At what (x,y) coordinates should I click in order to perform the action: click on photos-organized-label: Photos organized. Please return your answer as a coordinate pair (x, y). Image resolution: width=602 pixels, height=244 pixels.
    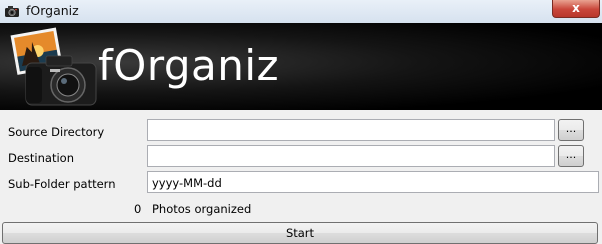
    Looking at the image, I should click on (202, 209).